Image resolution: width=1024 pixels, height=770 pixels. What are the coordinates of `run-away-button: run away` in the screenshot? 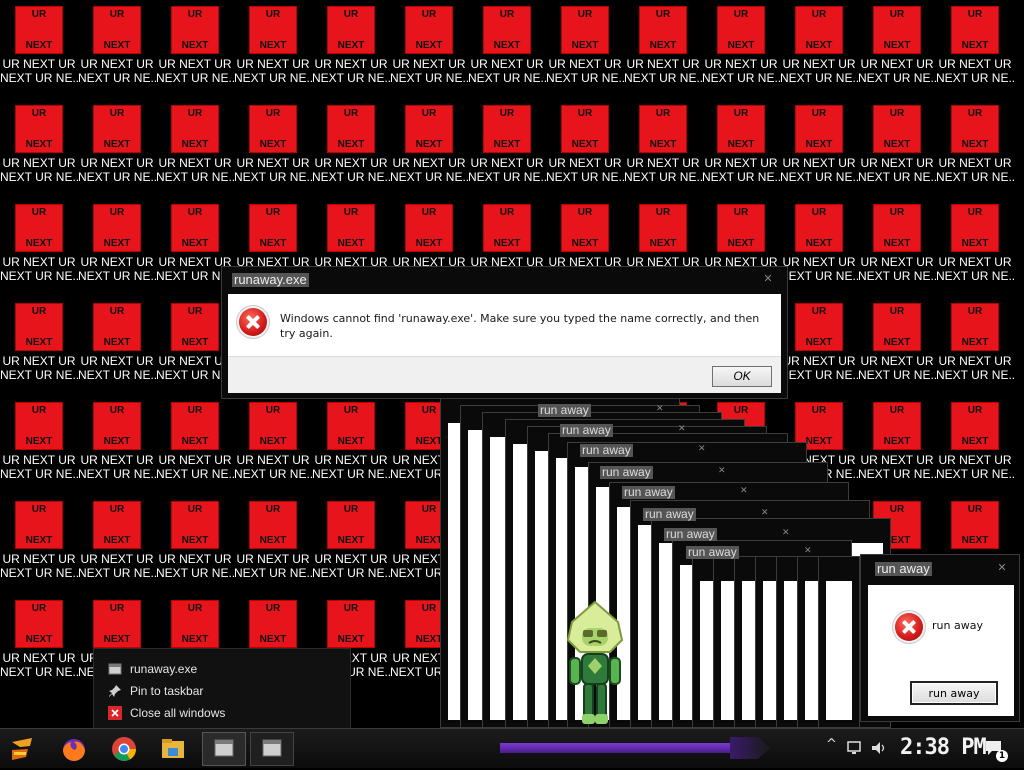 It's located at (954, 693).